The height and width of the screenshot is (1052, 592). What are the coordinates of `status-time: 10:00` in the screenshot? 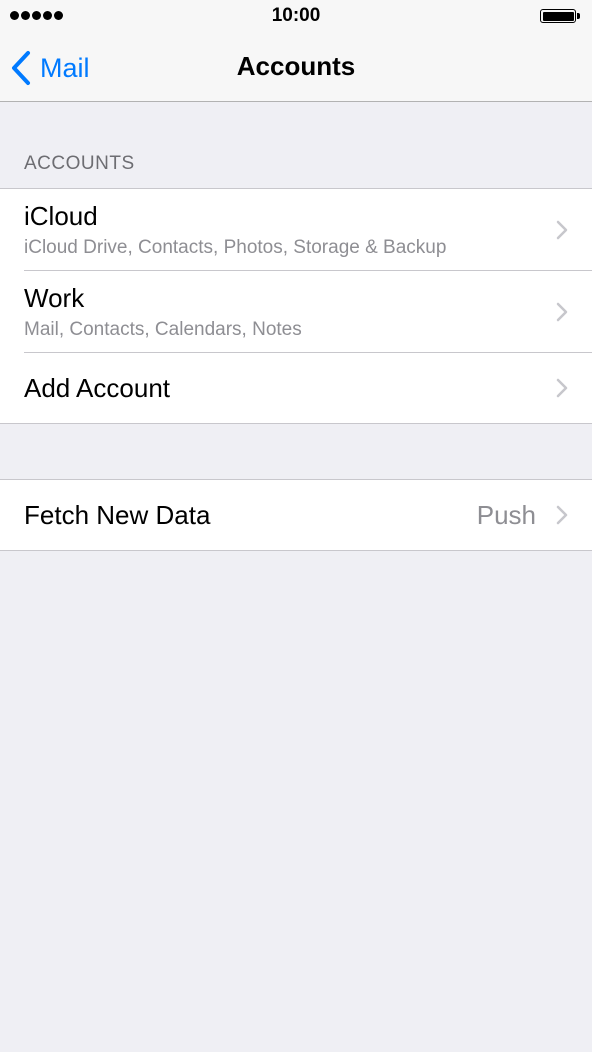 It's located at (296, 15).